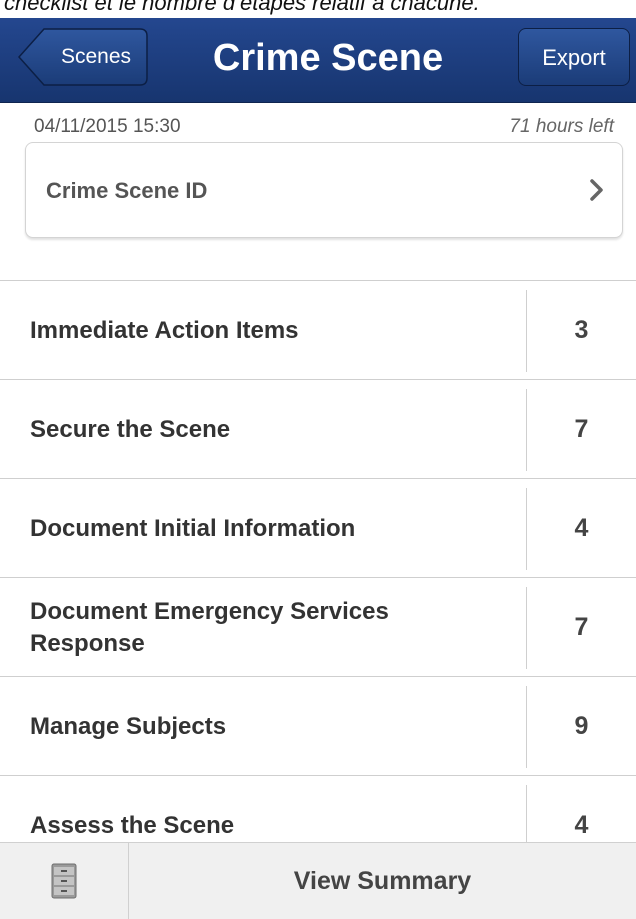 Image resolution: width=636 pixels, height=919 pixels. Describe the element at coordinates (382, 881) in the screenshot. I see `view-summary-button: View Summary` at that location.